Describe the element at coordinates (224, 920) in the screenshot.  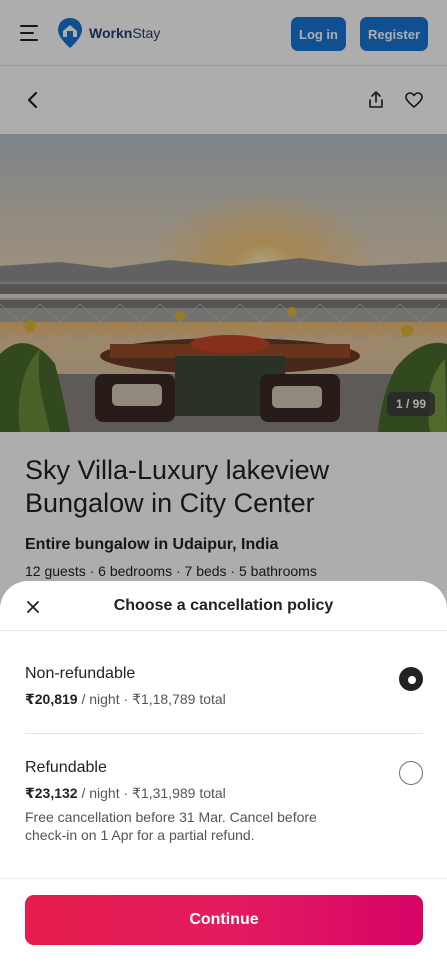
I see `continue-button: Continue` at that location.